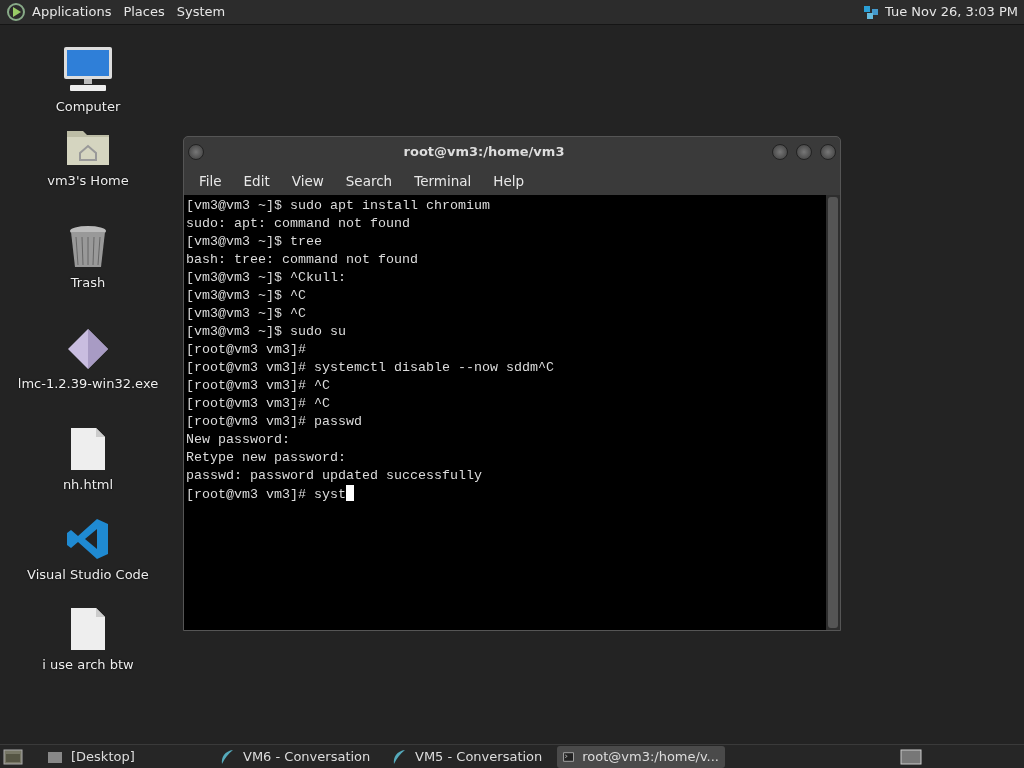 This screenshot has height=768, width=1024. I want to click on terminal-line: passwd: password updated successfully, so click(334, 476).